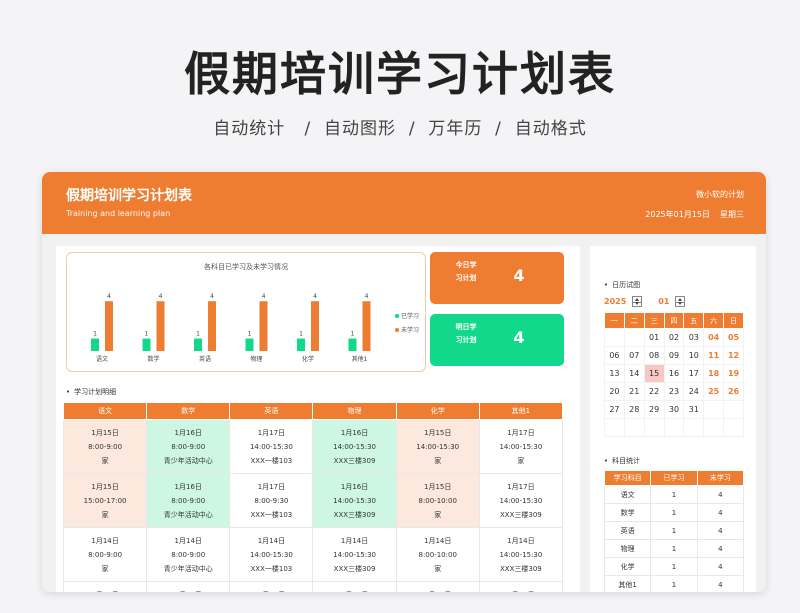 The image size is (800, 613). I want to click on plan-cell: 1月15日 15:00-17:00 家, so click(105, 500).